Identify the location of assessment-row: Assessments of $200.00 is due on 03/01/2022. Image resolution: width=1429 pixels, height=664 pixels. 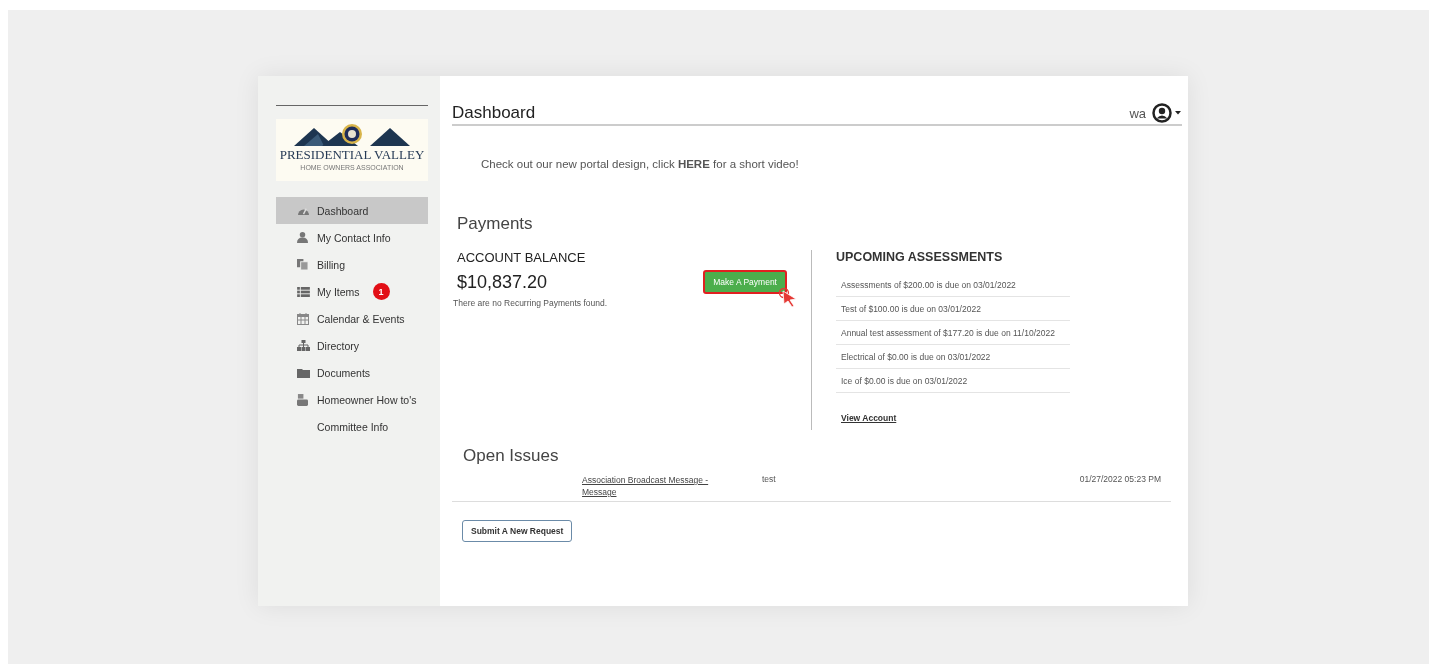
(953, 285).